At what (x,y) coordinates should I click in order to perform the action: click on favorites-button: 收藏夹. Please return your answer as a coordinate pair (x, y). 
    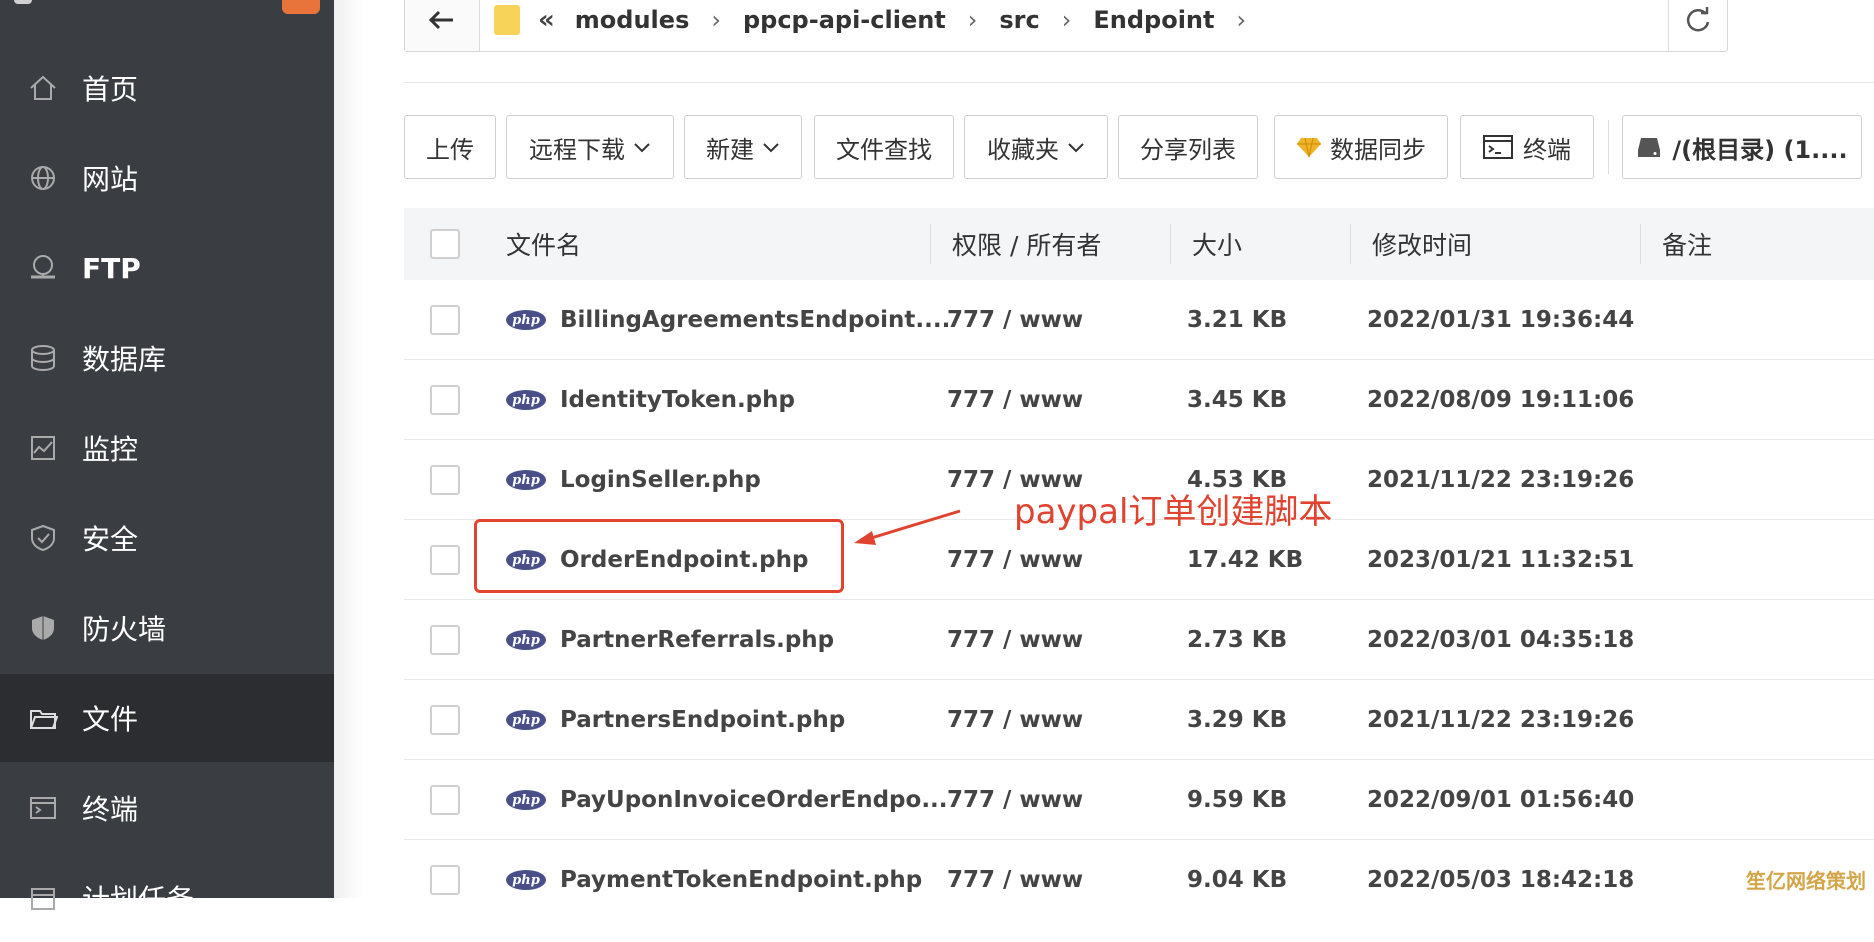
    Looking at the image, I should click on (1036, 147).